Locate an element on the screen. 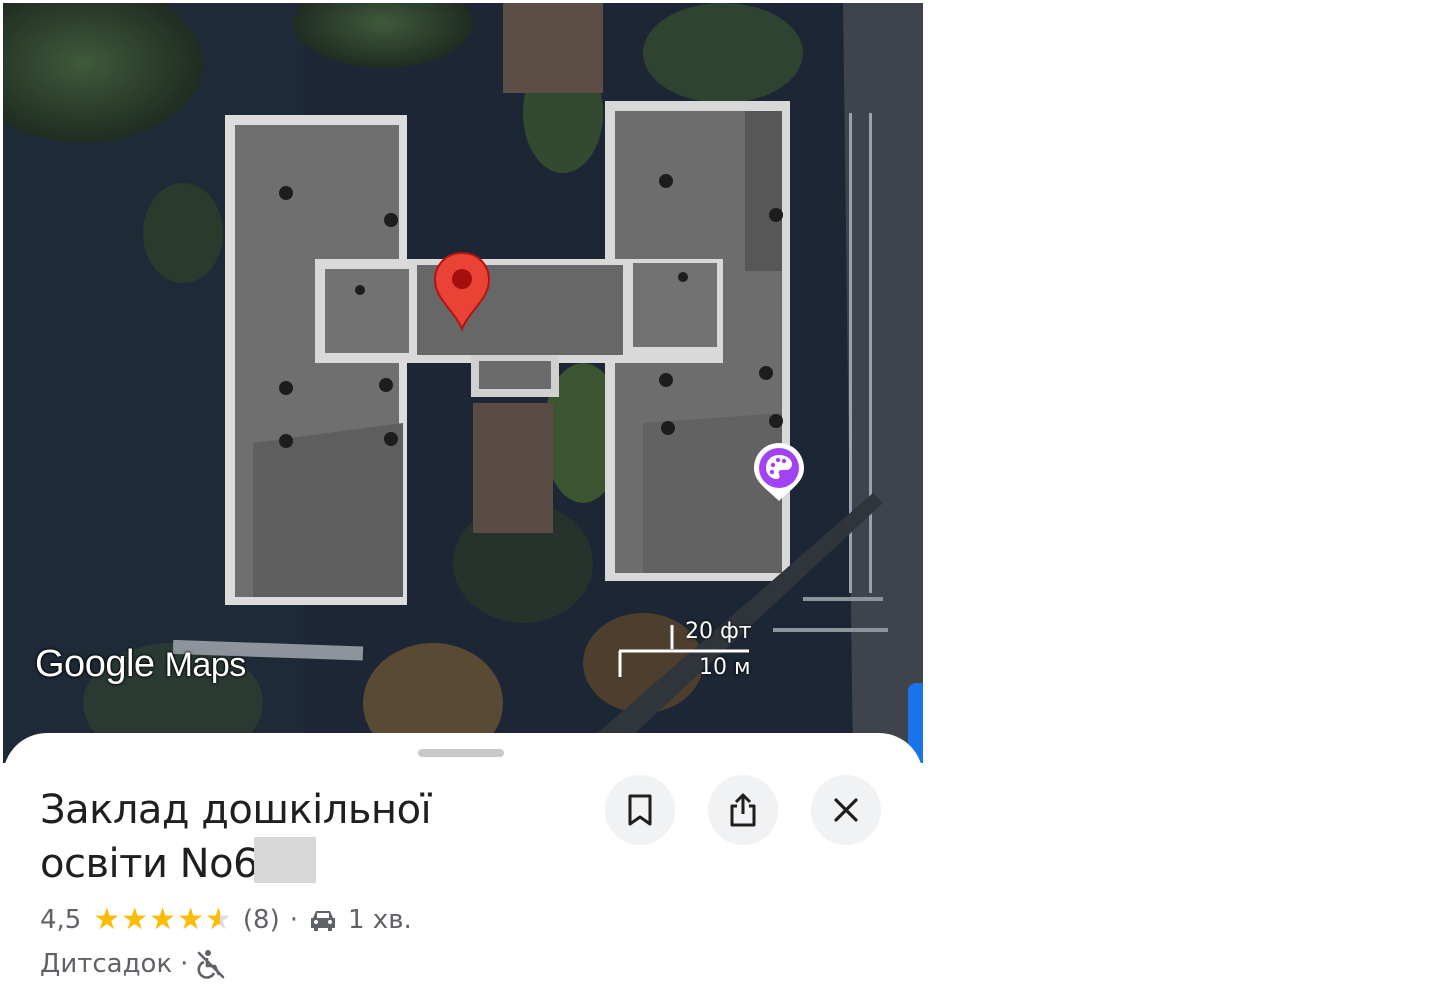  place-title: Заклад дошкільної освіти No6 is located at coordinates (320, 837).